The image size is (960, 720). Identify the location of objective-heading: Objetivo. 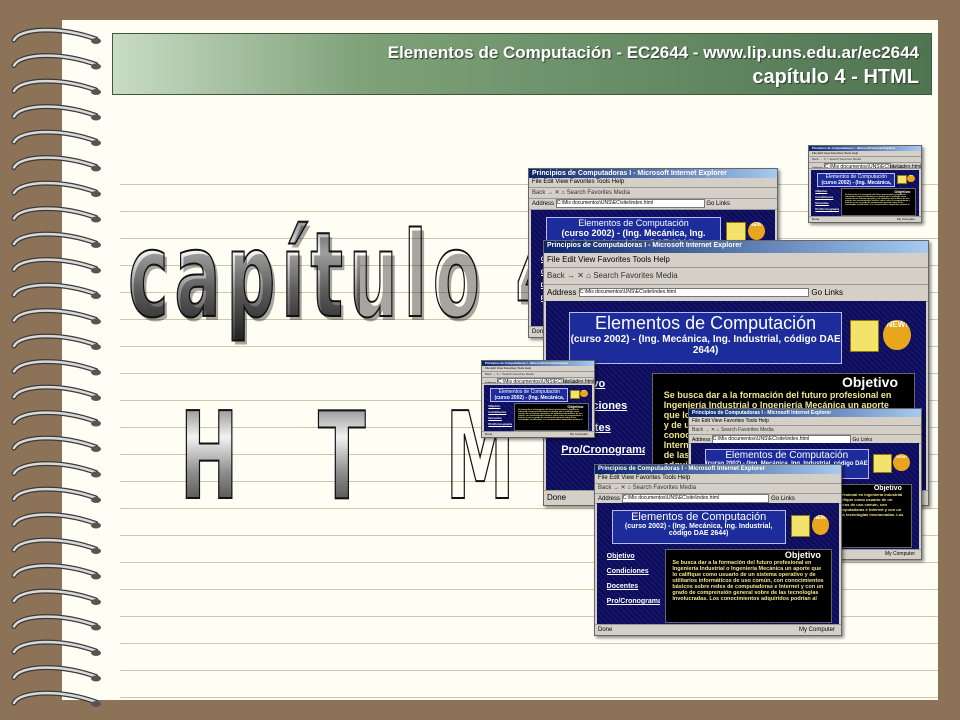
(869, 382).